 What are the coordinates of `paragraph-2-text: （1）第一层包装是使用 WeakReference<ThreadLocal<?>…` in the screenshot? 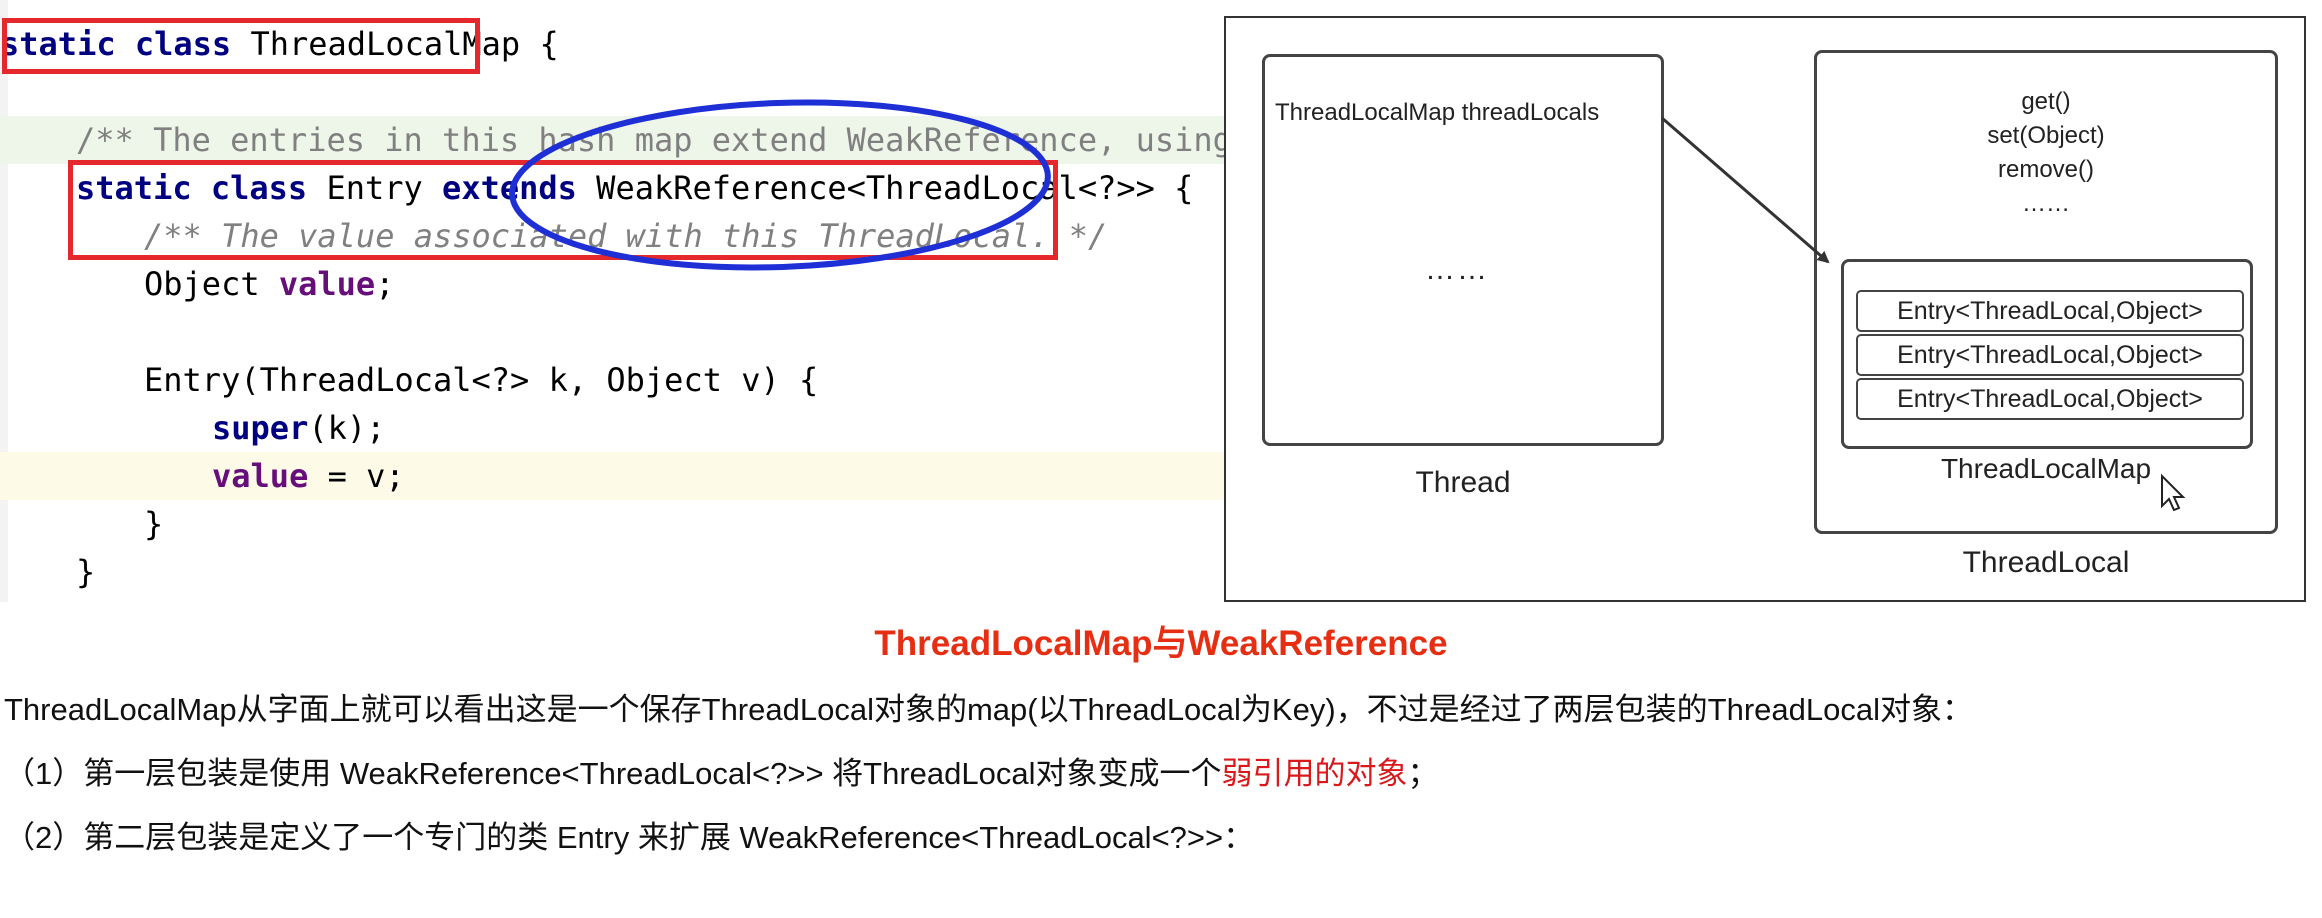 It's located at (613, 773).